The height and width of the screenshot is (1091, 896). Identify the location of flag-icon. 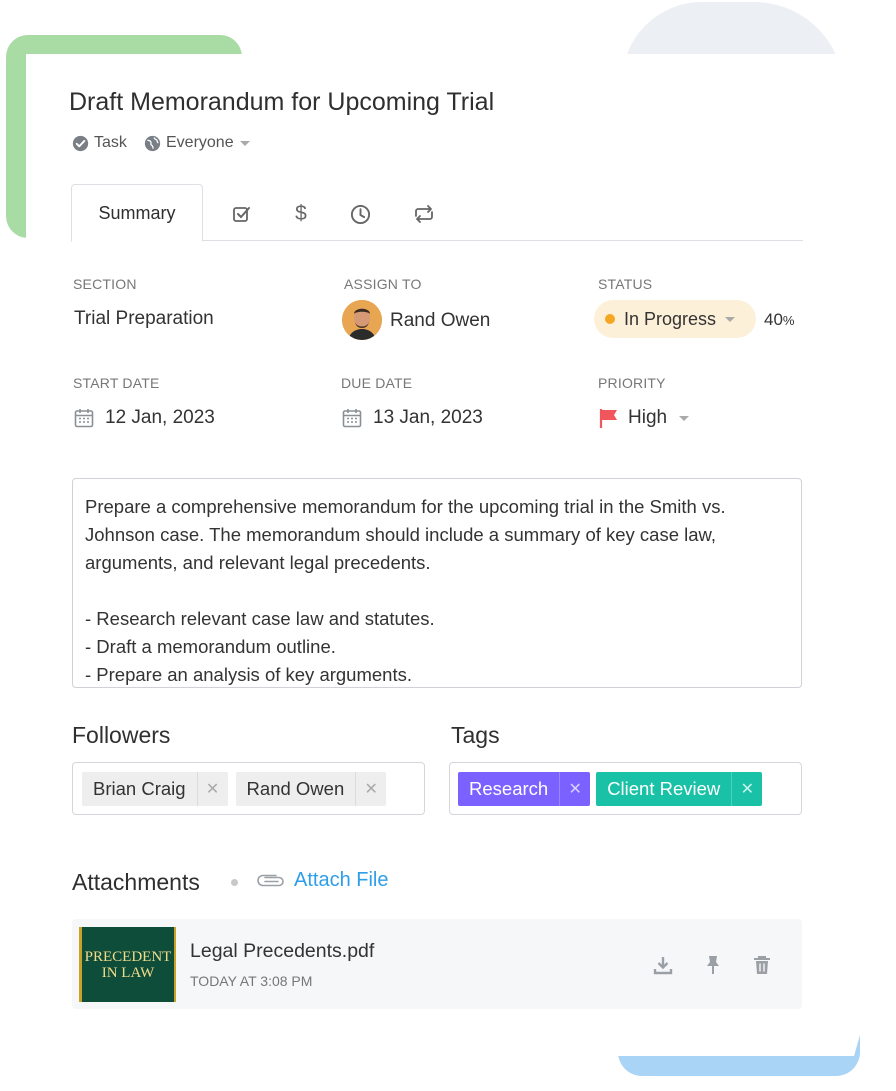
(608, 418).